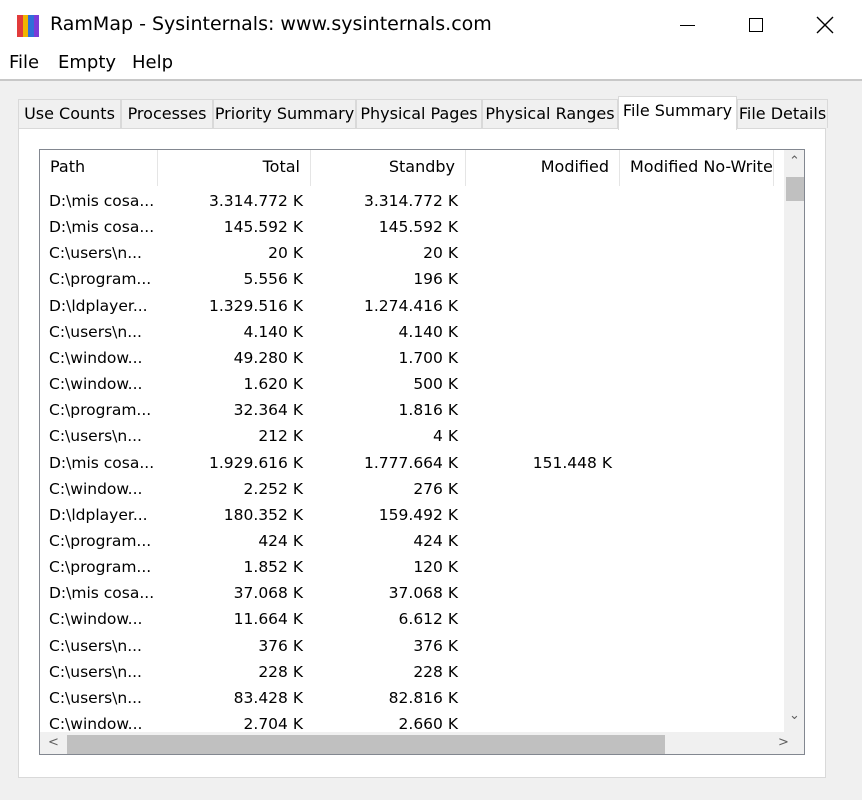 This screenshot has width=862, height=800. What do you see at coordinates (794, 441) in the screenshot?
I see `vertical-scrollbar: ⌃ ⌄` at bounding box center [794, 441].